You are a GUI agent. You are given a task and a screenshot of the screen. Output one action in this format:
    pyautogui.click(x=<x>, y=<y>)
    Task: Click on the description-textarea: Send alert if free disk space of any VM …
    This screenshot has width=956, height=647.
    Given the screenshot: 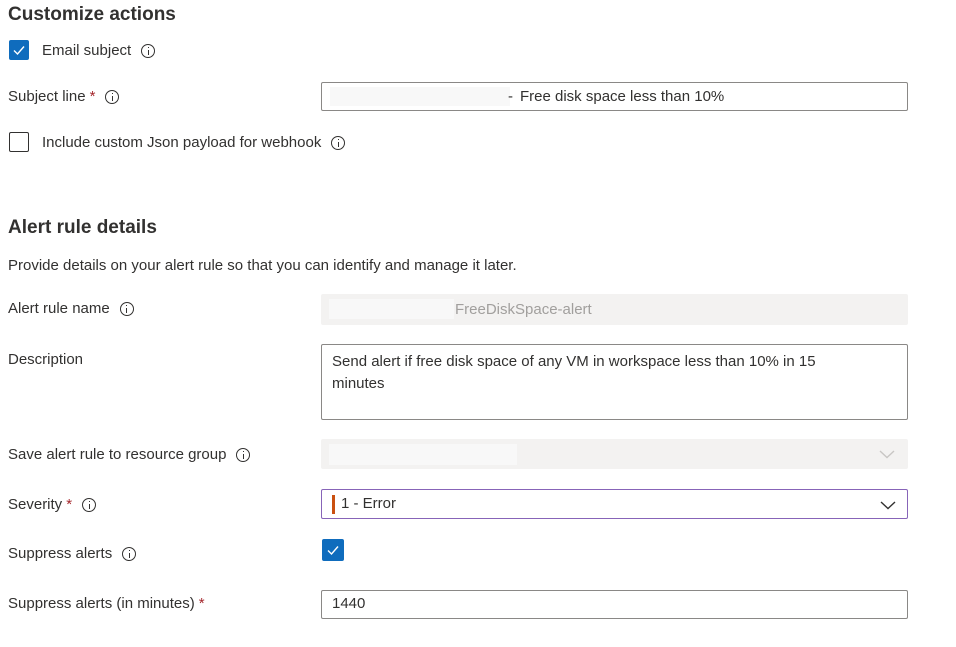 What is the action you would take?
    pyautogui.click(x=614, y=382)
    